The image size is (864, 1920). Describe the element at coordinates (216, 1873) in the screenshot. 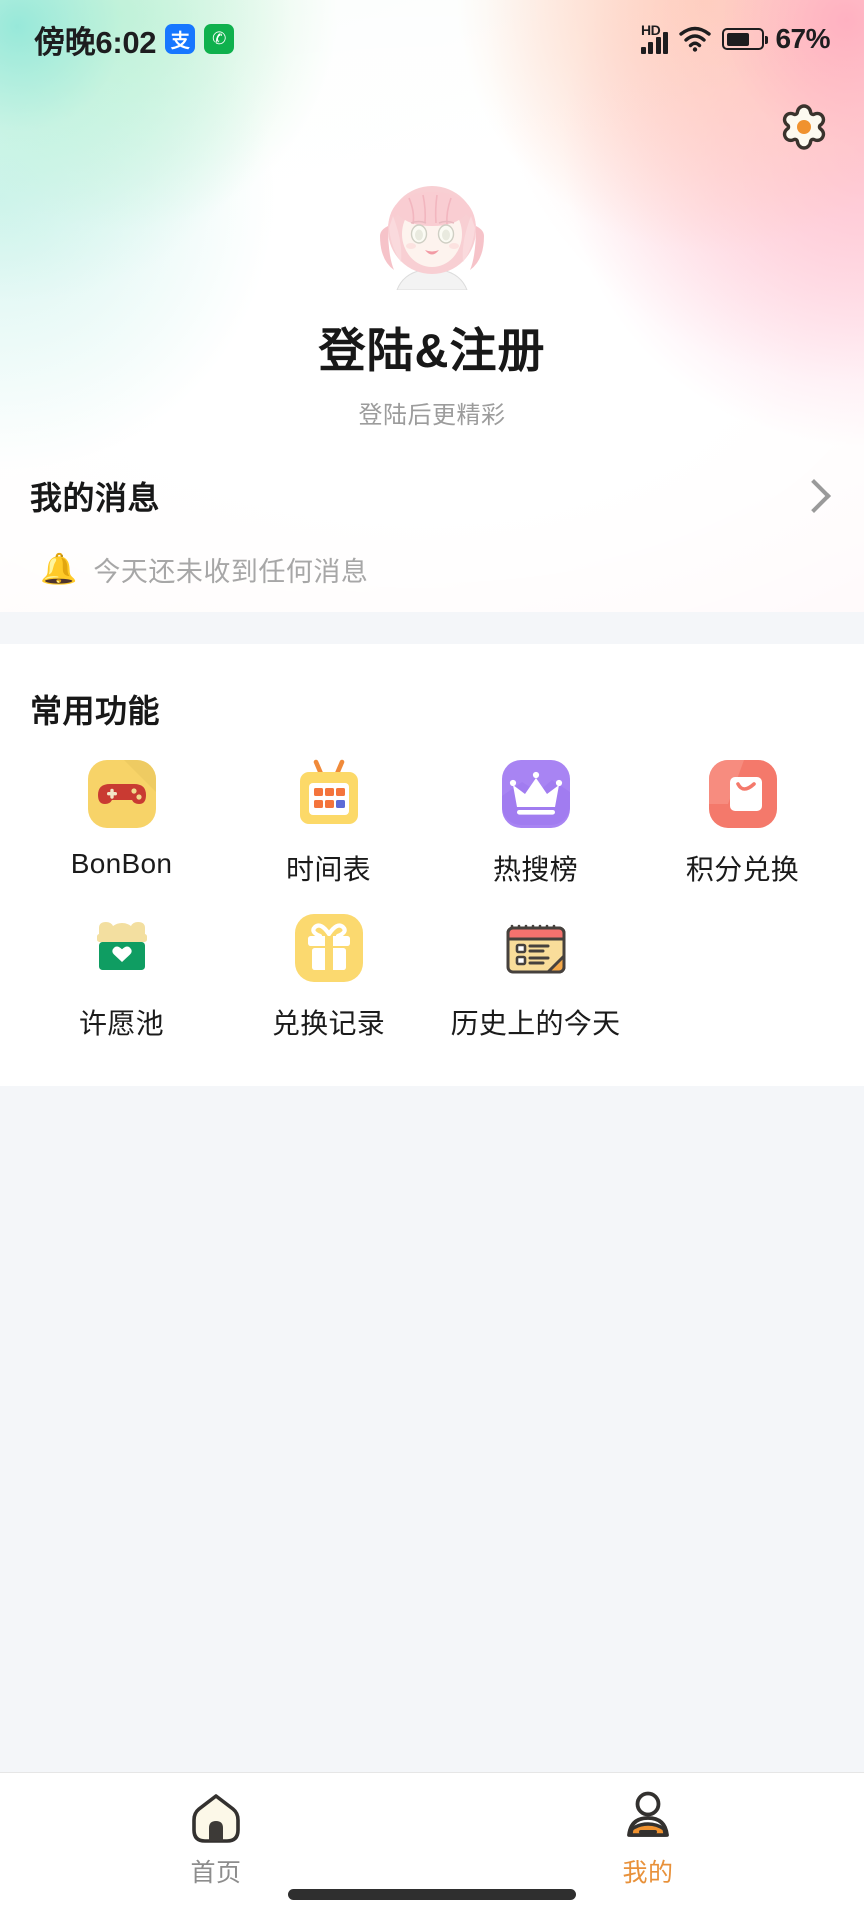

I see `nav-label-home: 首页` at that location.